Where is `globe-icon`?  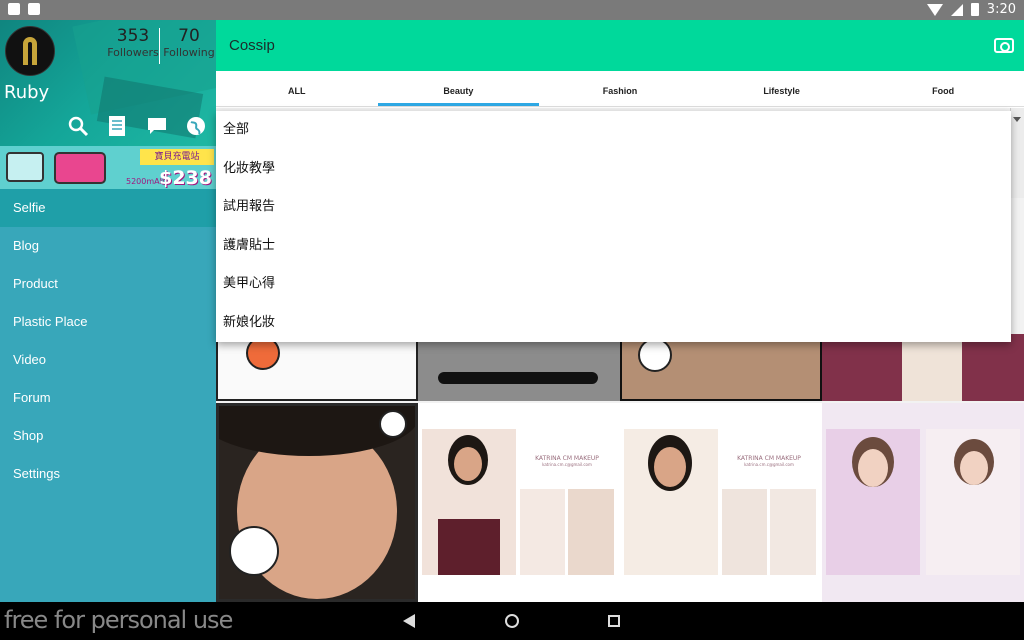 globe-icon is located at coordinates (196, 126).